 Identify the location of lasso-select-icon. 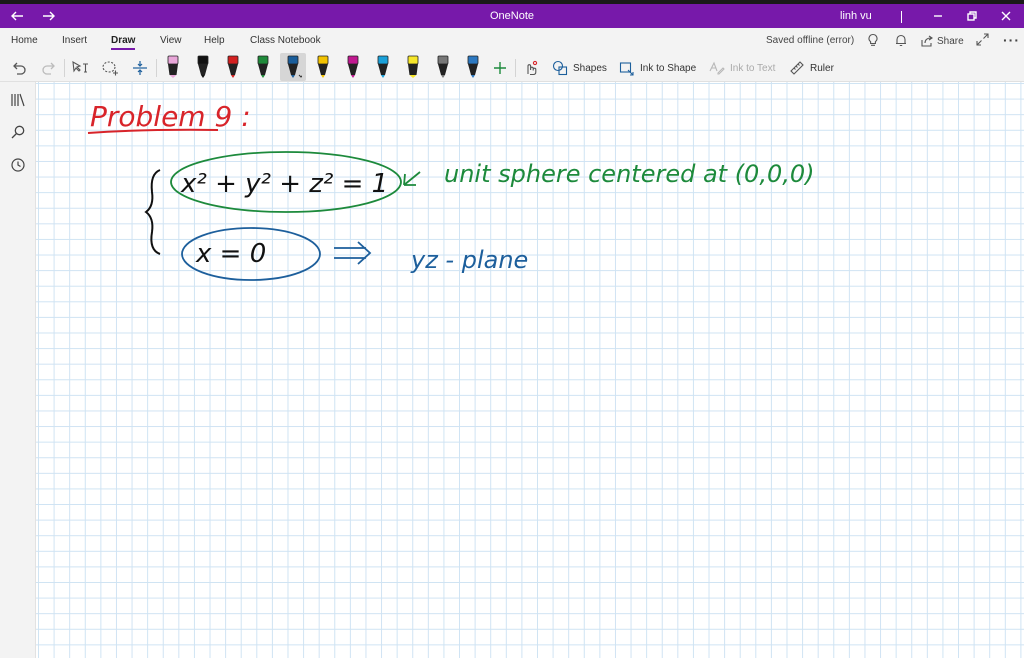
(110, 68).